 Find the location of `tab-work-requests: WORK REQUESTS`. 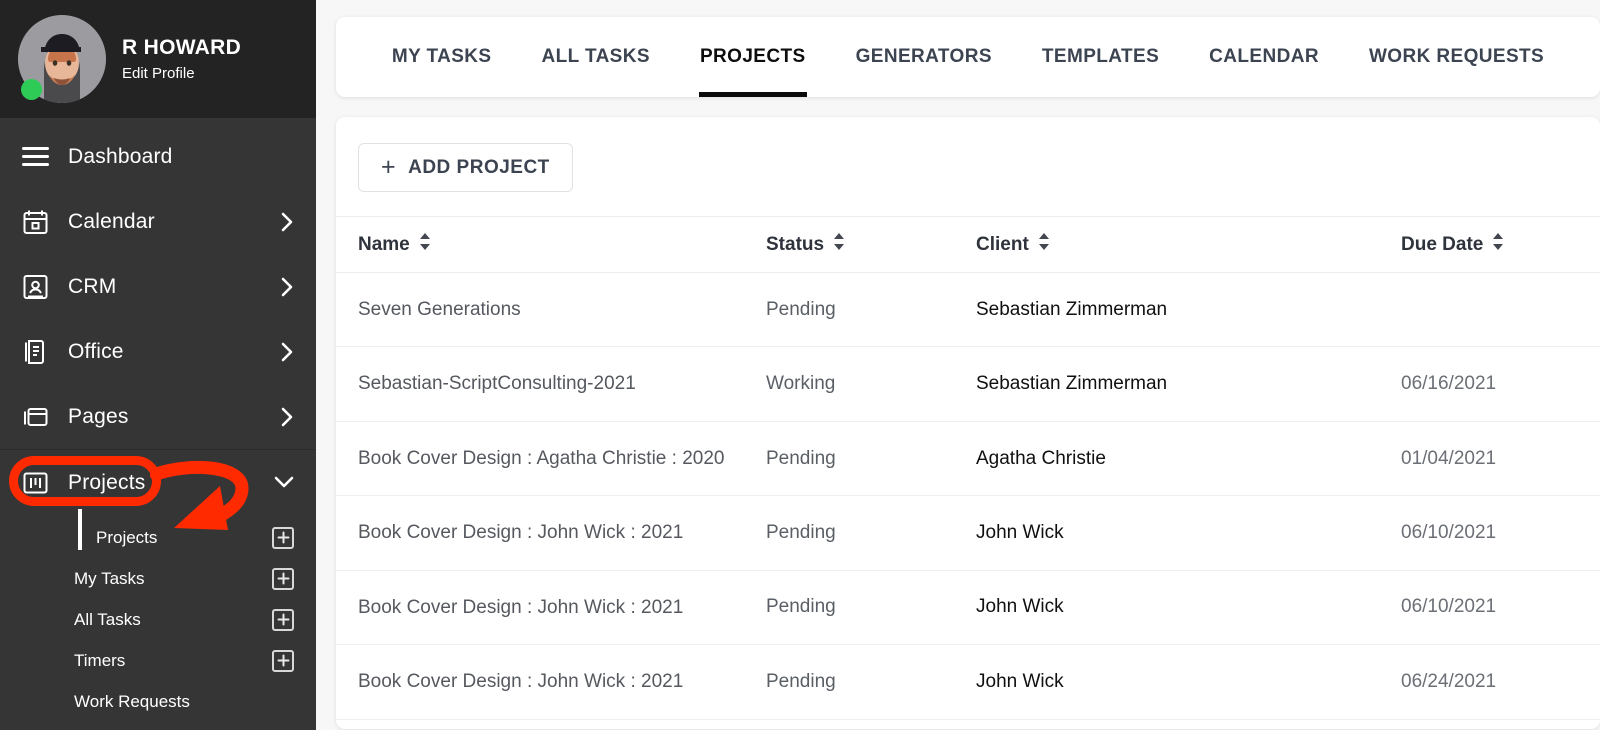

tab-work-requests: WORK REQUESTS is located at coordinates (1456, 57).